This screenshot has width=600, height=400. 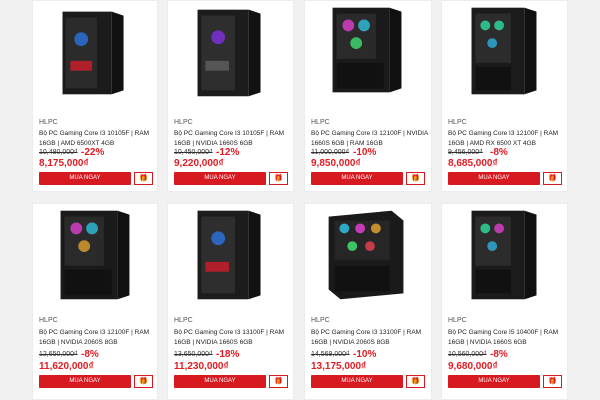 What do you see at coordinates (467, 354) in the screenshot?
I see `old-price: 10,560,000₫` at bounding box center [467, 354].